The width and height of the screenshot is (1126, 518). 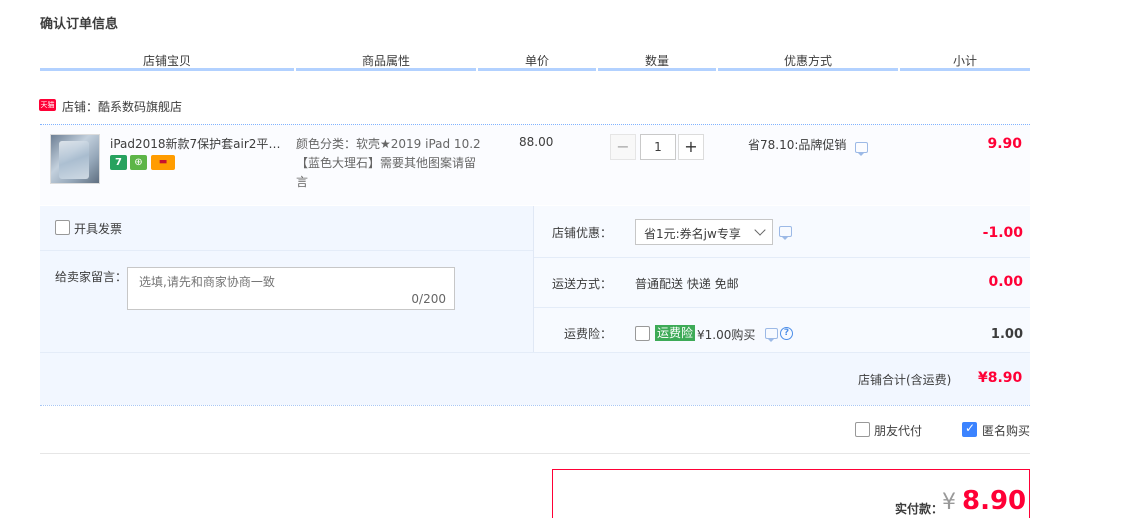 What do you see at coordinates (1005, 282) in the screenshot?
I see `shipping-amount: 0.00` at bounding box center [1005, 282].